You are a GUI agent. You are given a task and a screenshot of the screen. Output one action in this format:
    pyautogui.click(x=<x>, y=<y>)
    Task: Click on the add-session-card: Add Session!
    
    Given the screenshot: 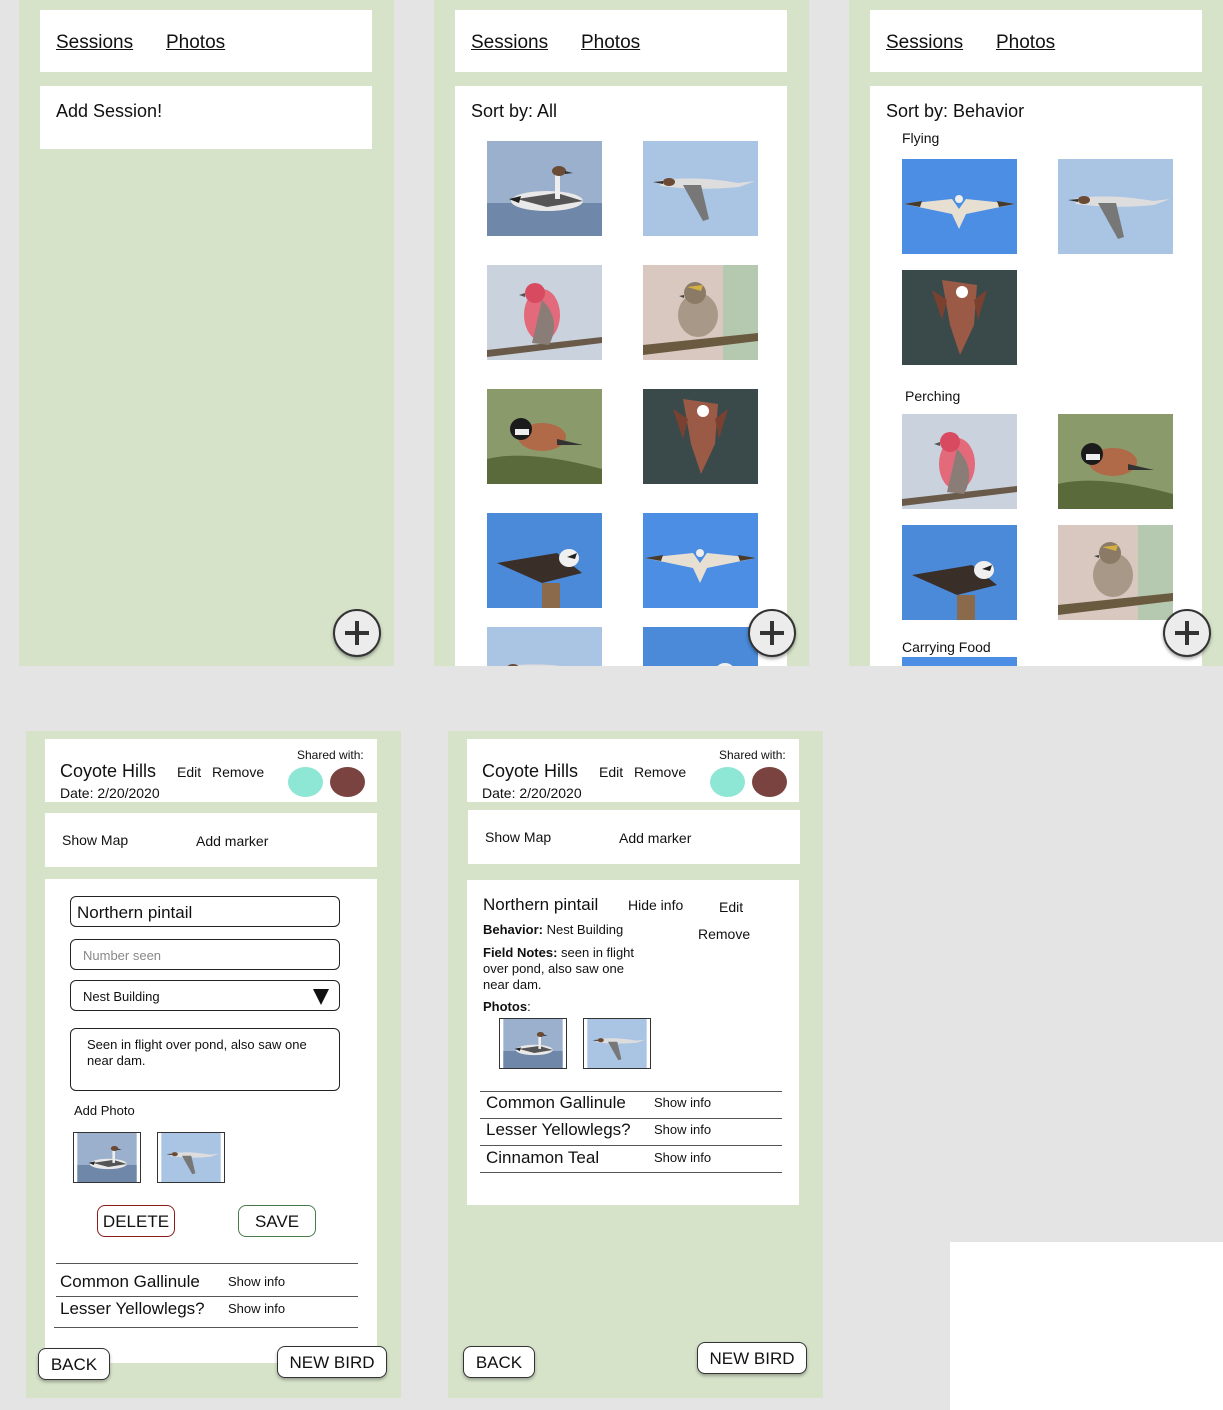 What is the action you would take?
    pyautogui.click(x=206, y=117)
    